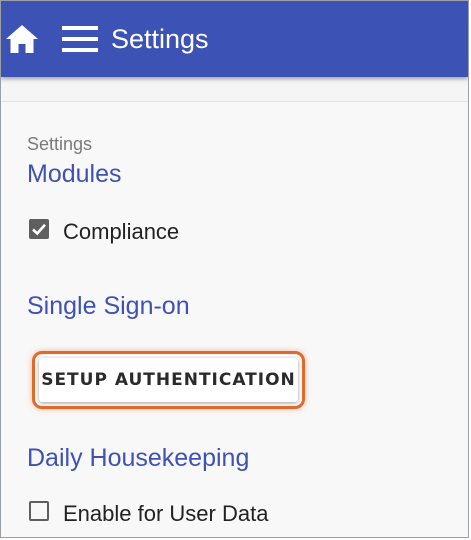 This screenshot has width=471, height=540. I want to click on daily-housekeeping-heading: Daily Housekeeping, so click(138, 458).